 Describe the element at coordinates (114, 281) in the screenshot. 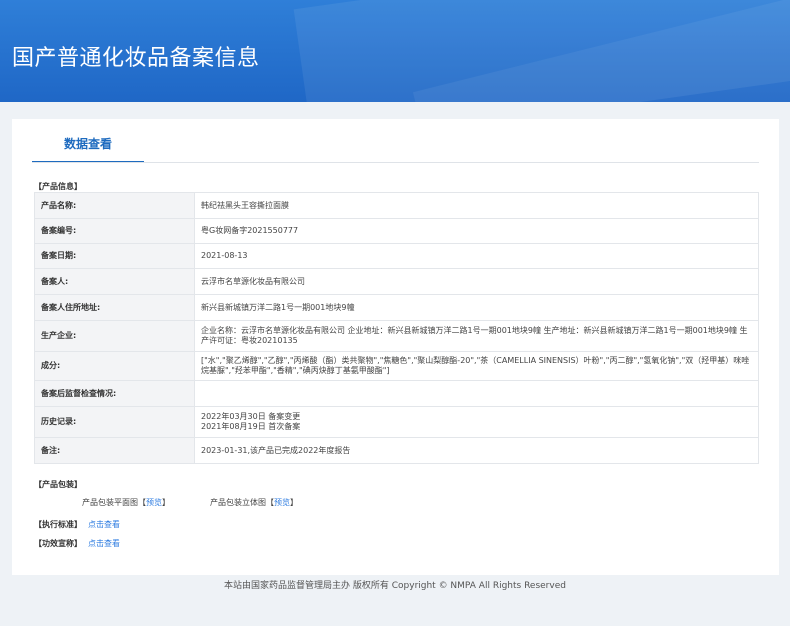

I see `row-label: 备案人:` at that location.